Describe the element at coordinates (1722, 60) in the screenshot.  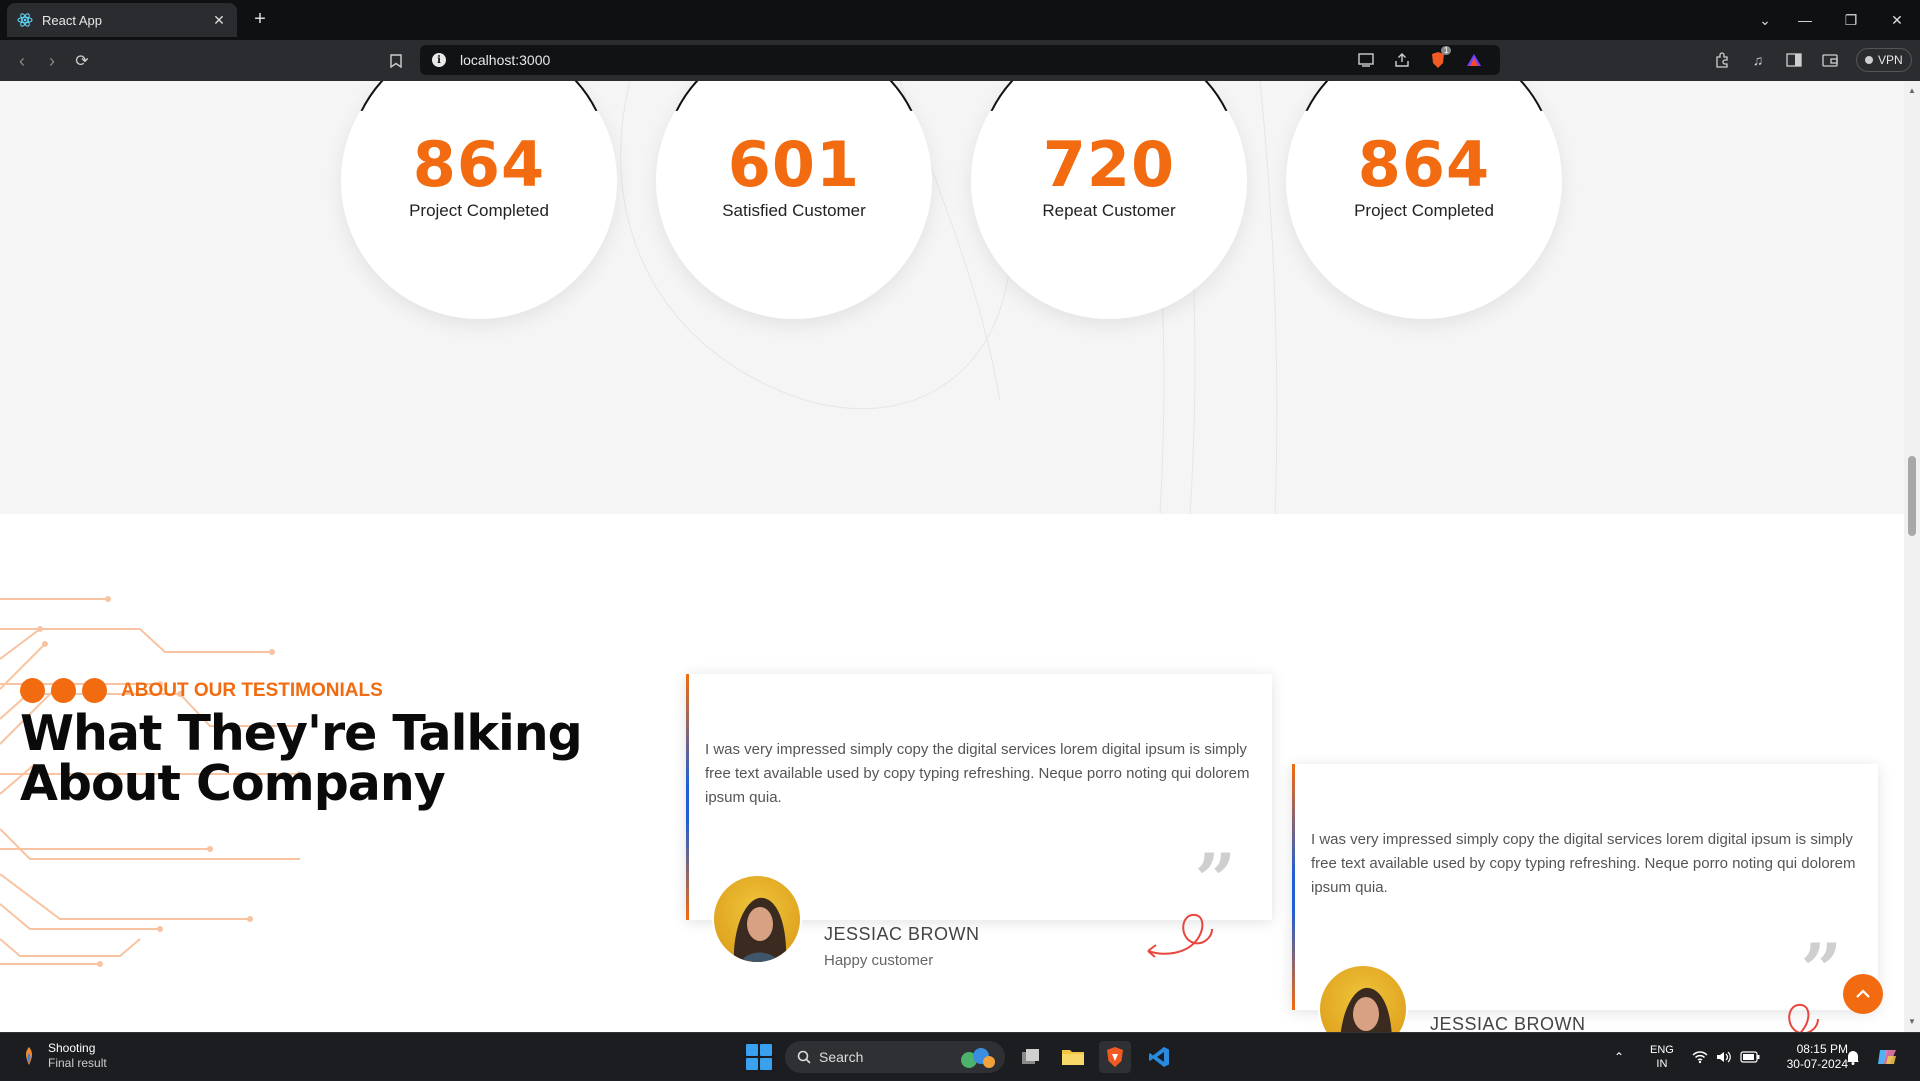
I see `extensions-icon` at that location.